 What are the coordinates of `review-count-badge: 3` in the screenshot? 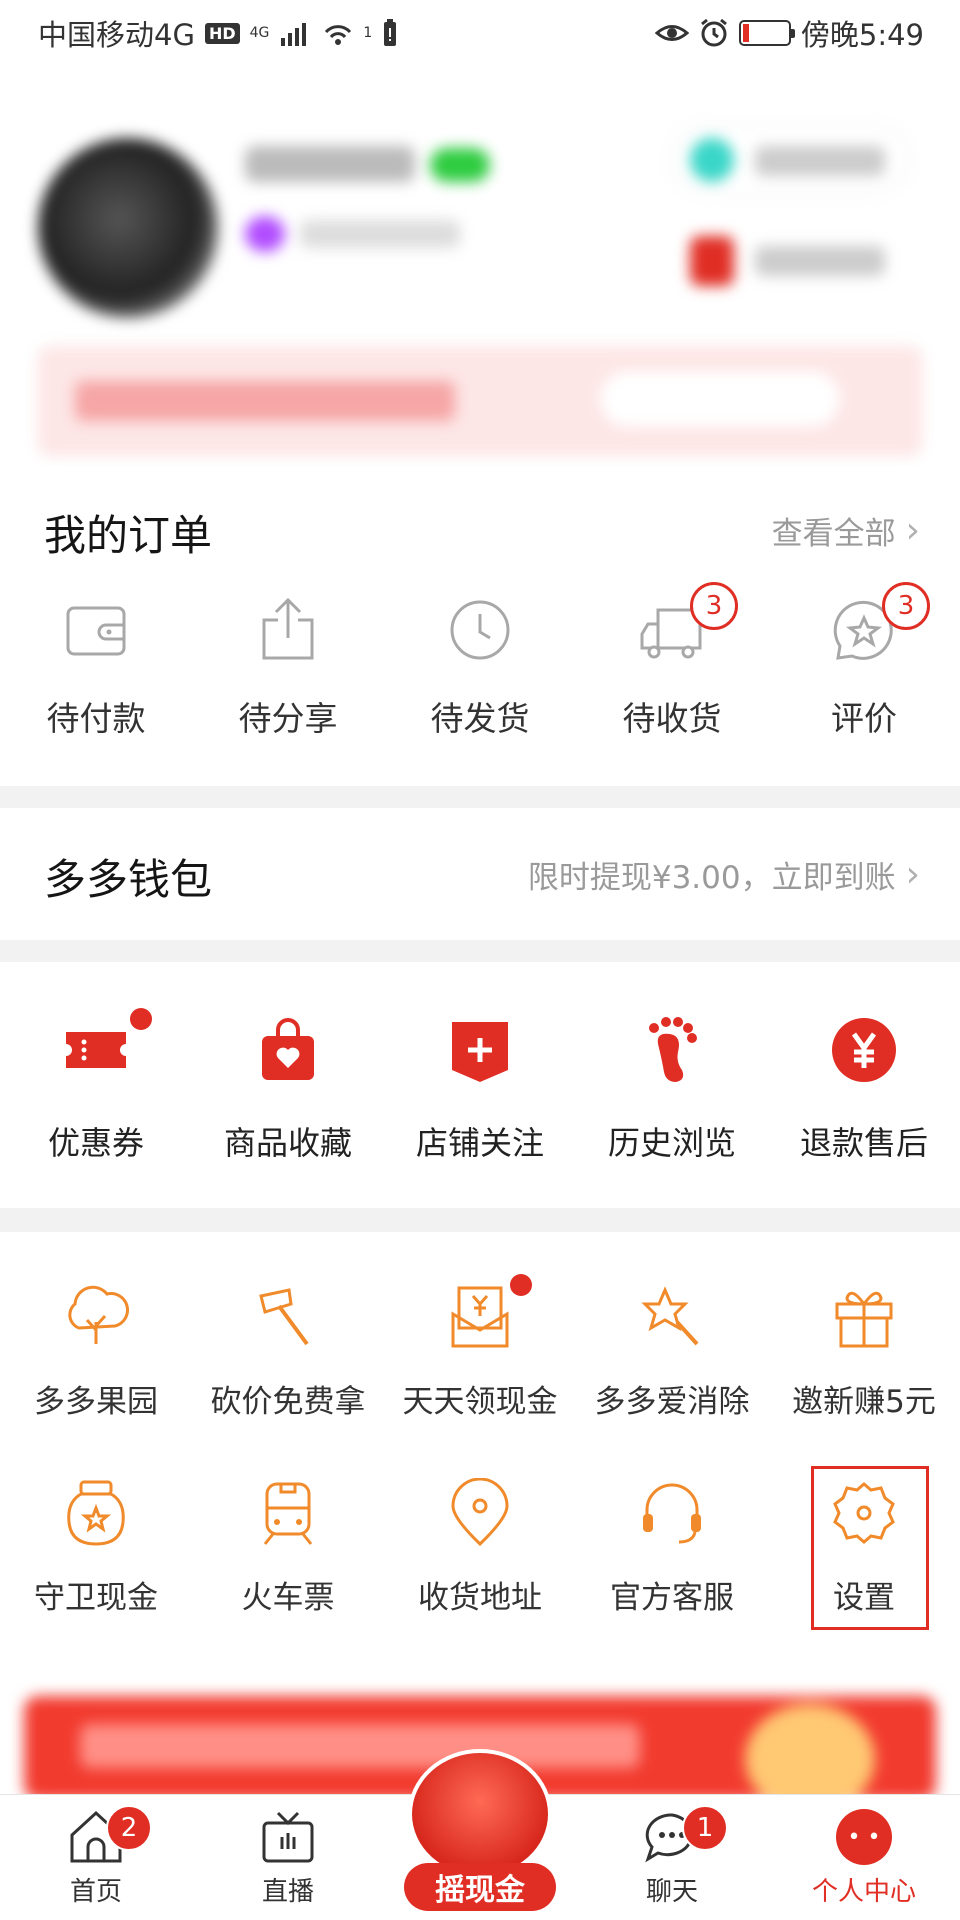 It's located at (906, 606).